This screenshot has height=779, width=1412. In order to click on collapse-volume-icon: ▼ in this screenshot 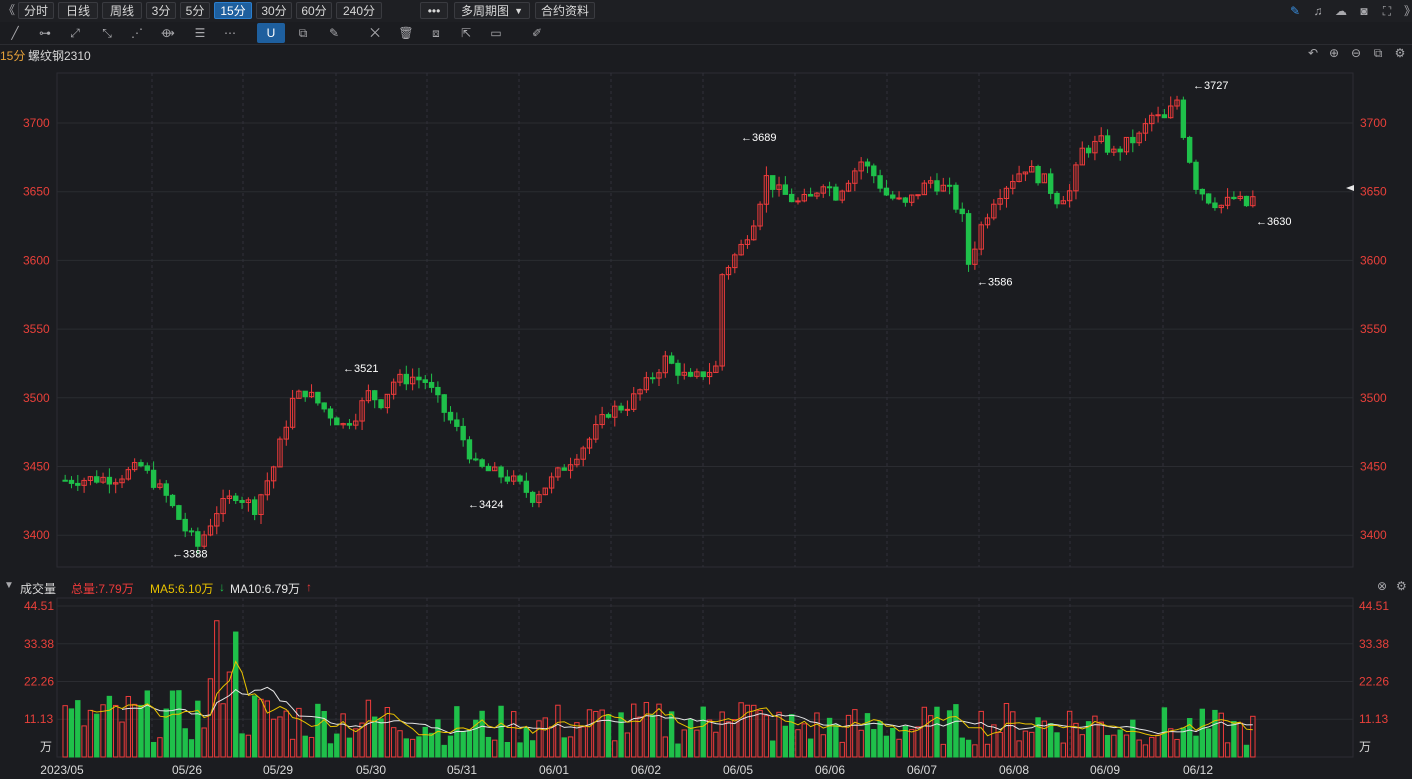, I will do `click(9, 585)`.